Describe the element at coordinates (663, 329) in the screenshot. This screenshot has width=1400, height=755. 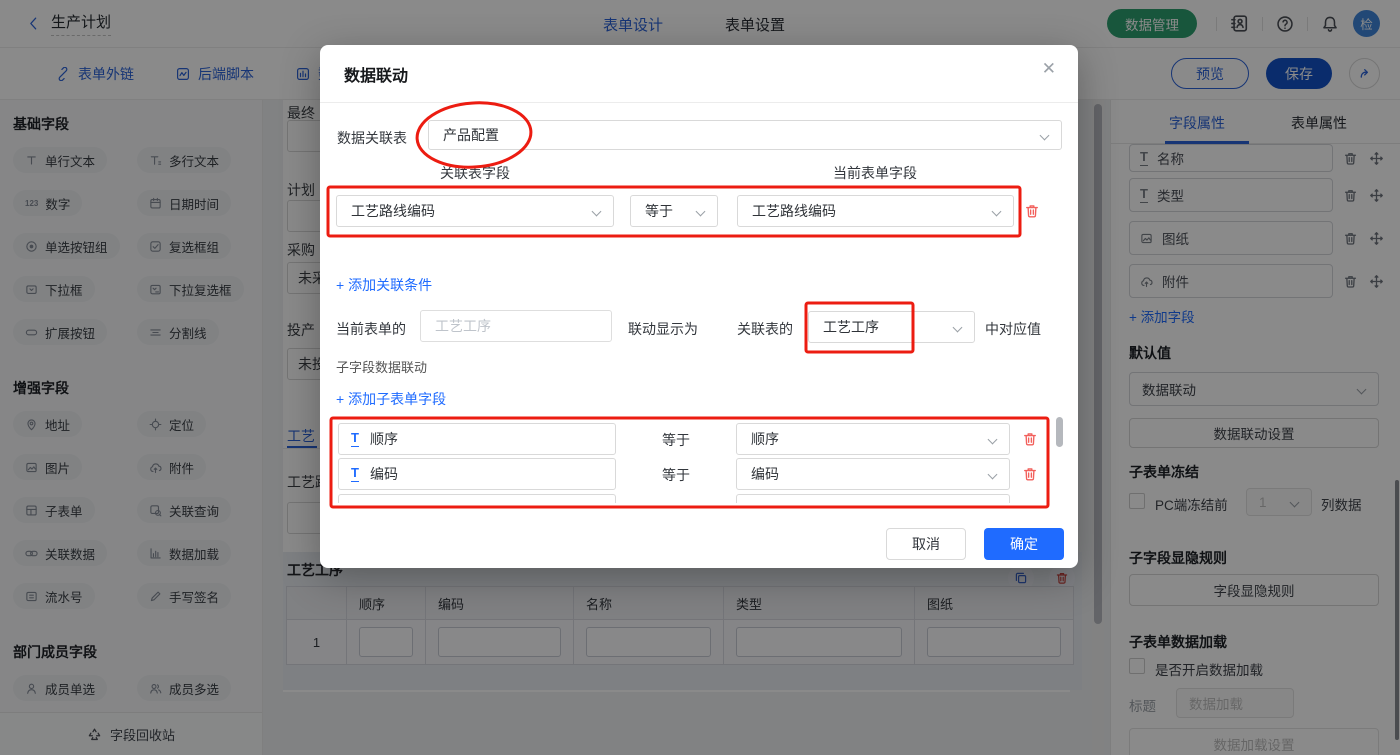
I see `display-as-label: 联动显示为` at that location.